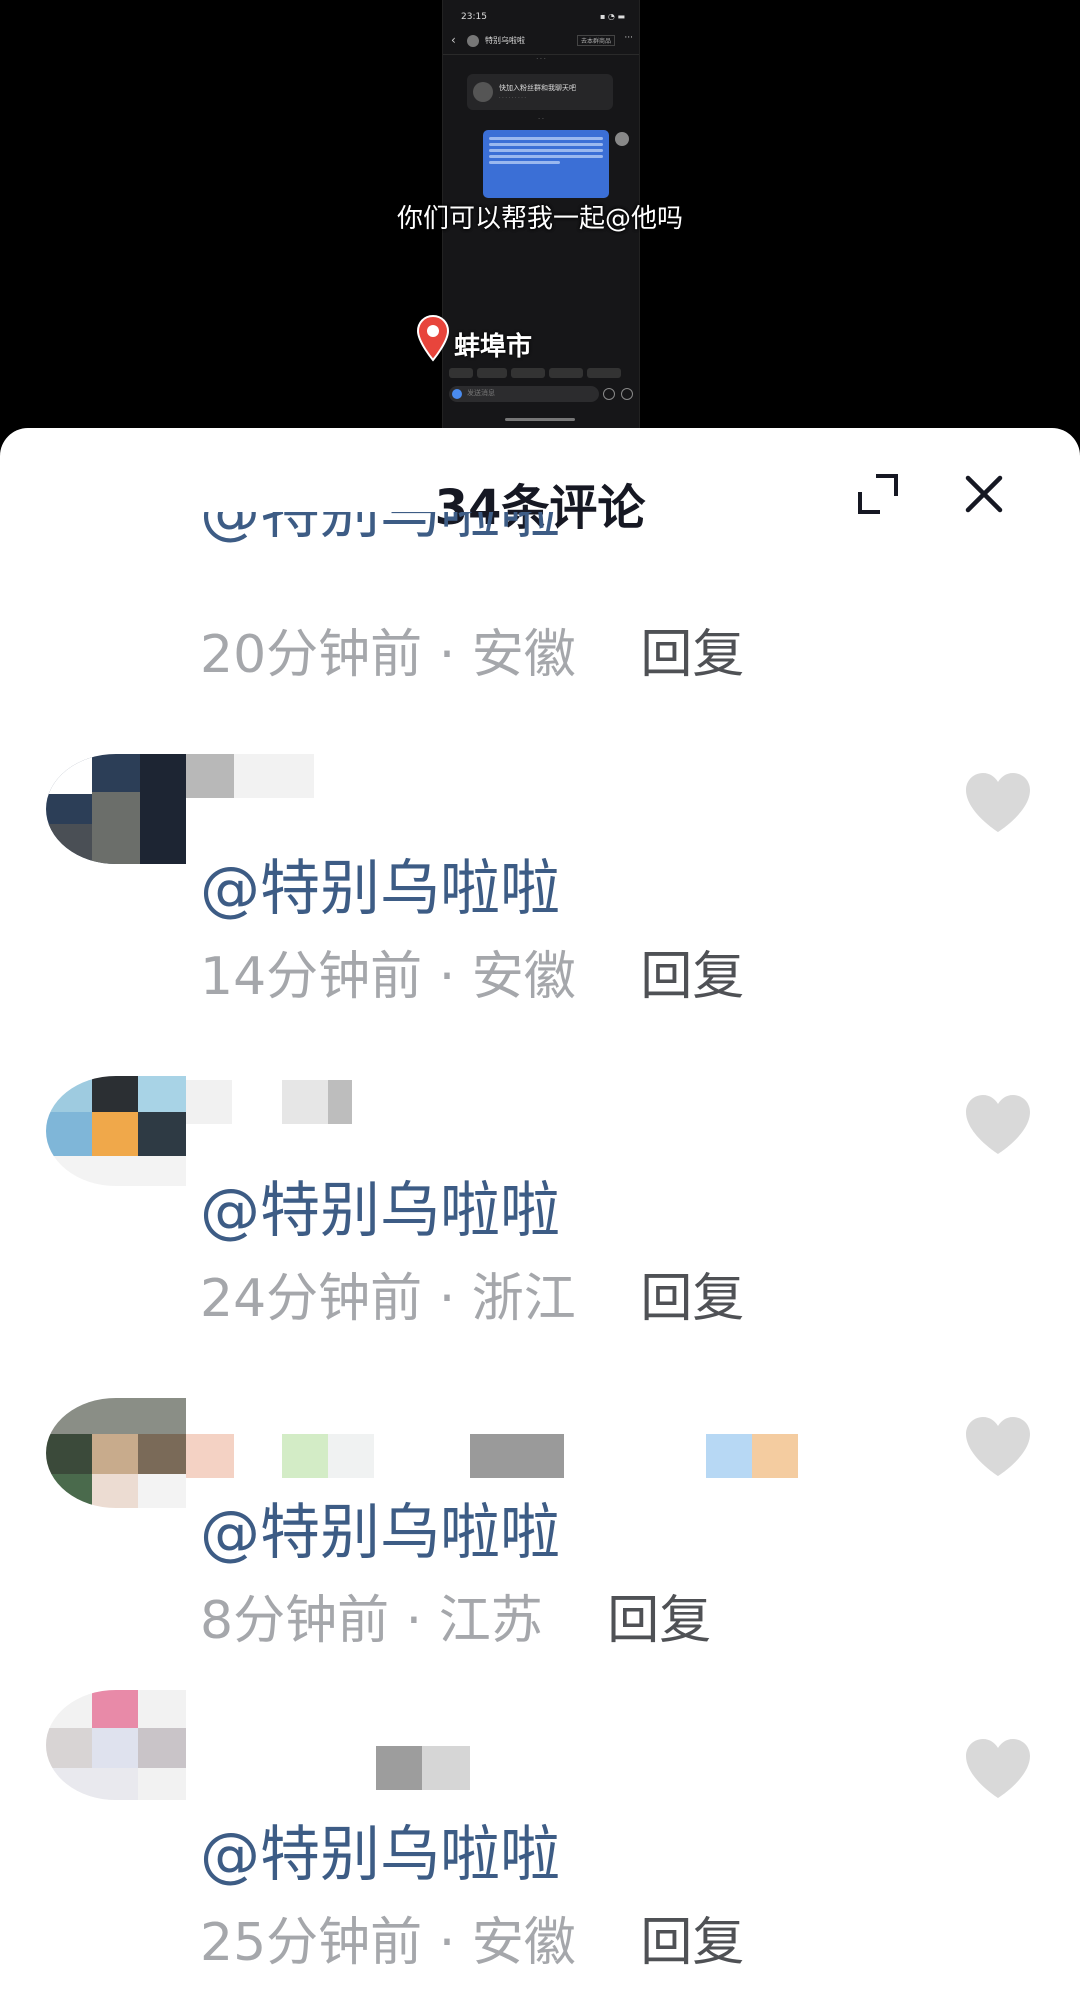 The height and width of the screenshot is (2006, 1080). I want to click on comment-time: 24分钟前, so click(311, 1299).